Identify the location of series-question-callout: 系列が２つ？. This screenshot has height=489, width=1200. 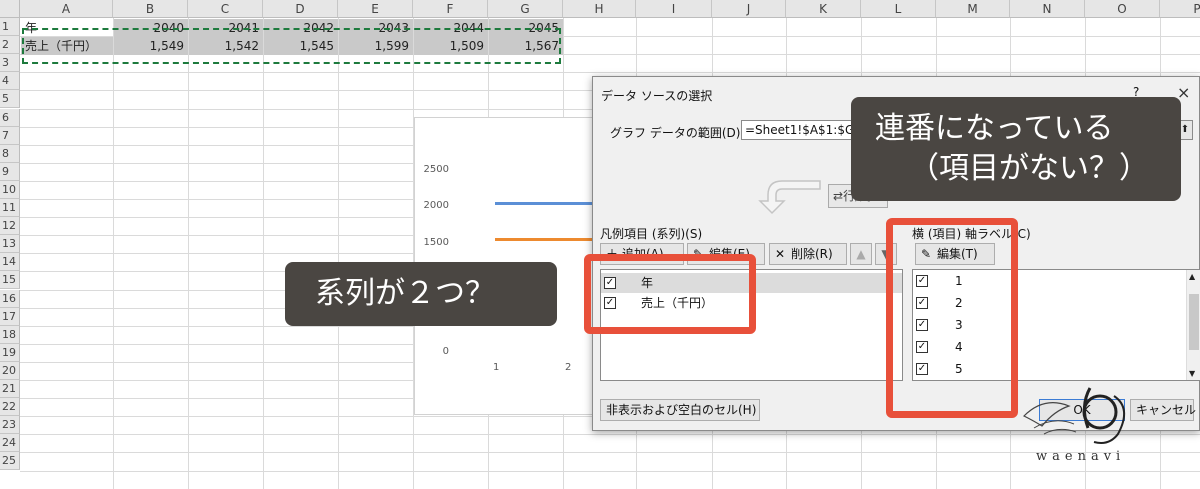
(421, 294).